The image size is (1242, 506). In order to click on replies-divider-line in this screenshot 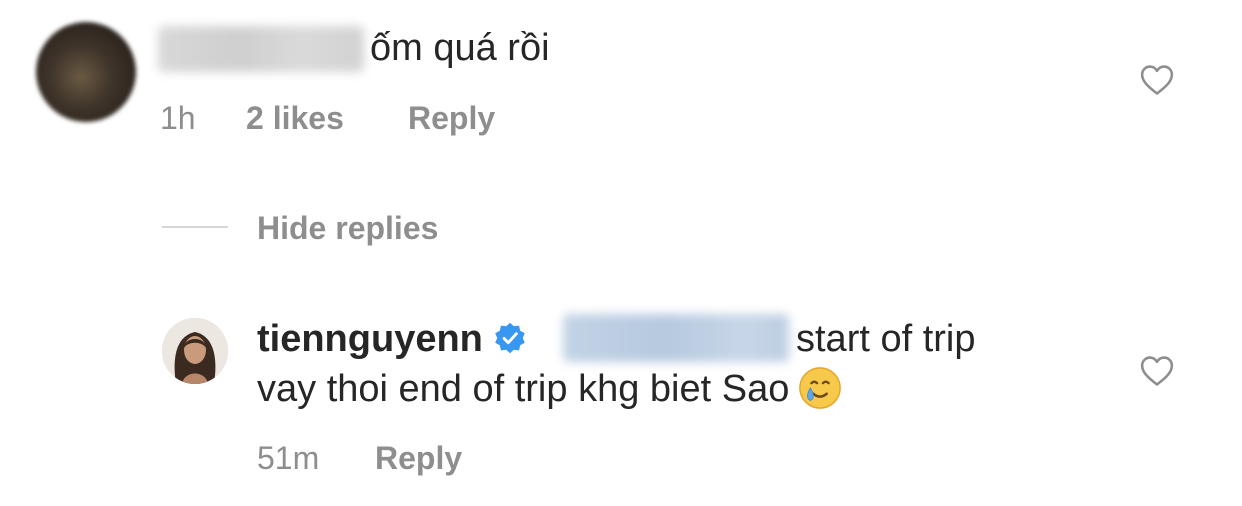, I will do `click(195, 227)`.